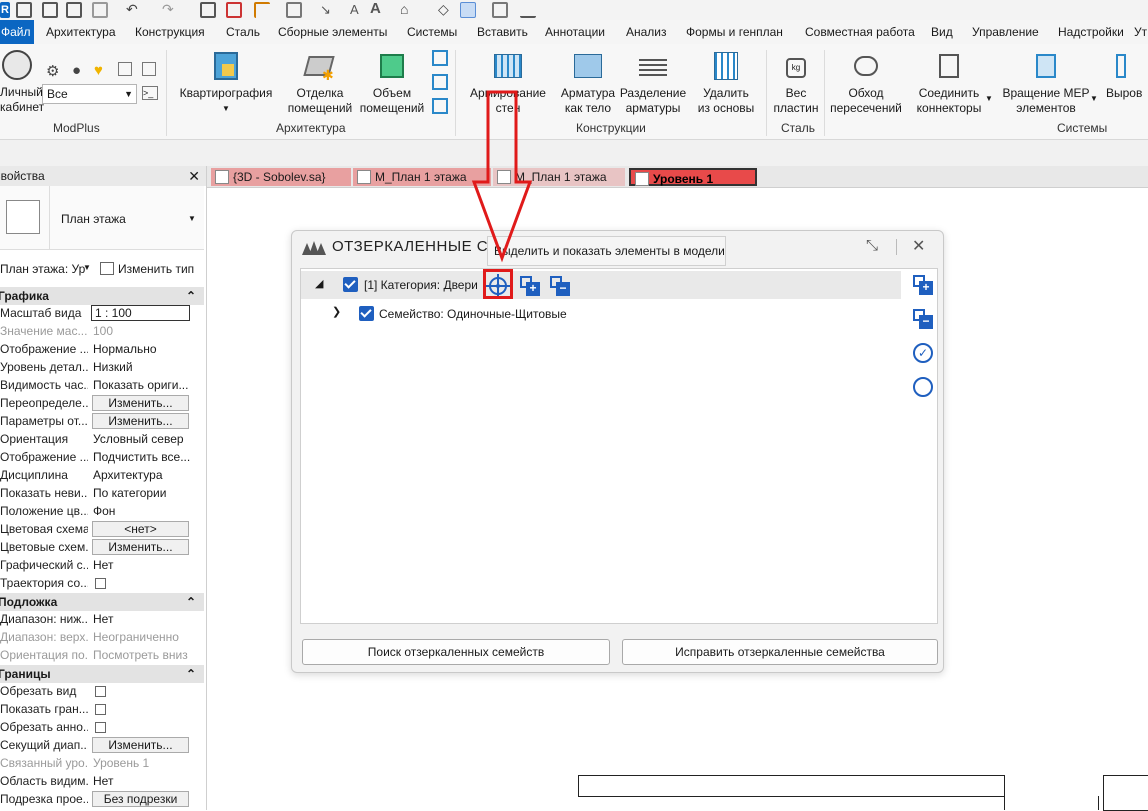 The height and width of the screenshot is (811, 1148). What do you see at coordinates (588, 83) in the screenshot?
I see `rebar-as-body-button: Арматура как тело` at bounding box center [588, 83].